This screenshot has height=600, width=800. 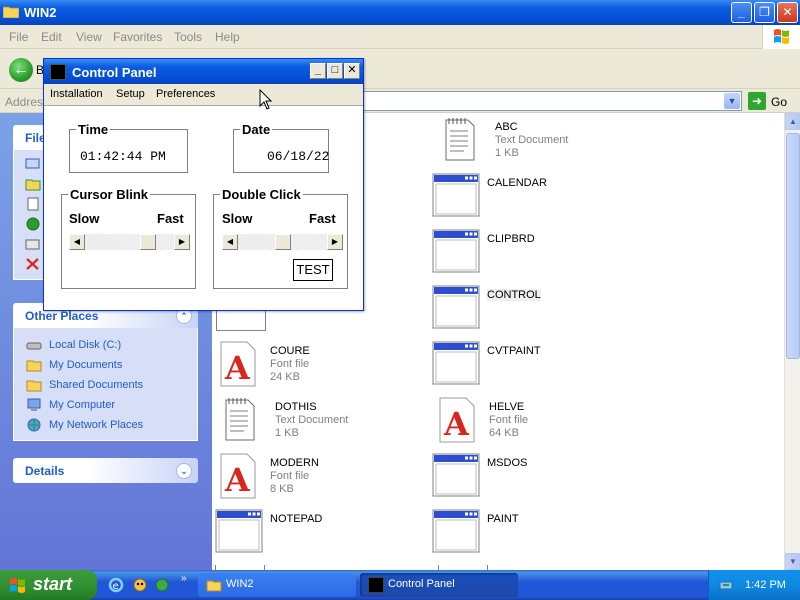 I want to click on file-name: COURE, so click(x=290, y=351).